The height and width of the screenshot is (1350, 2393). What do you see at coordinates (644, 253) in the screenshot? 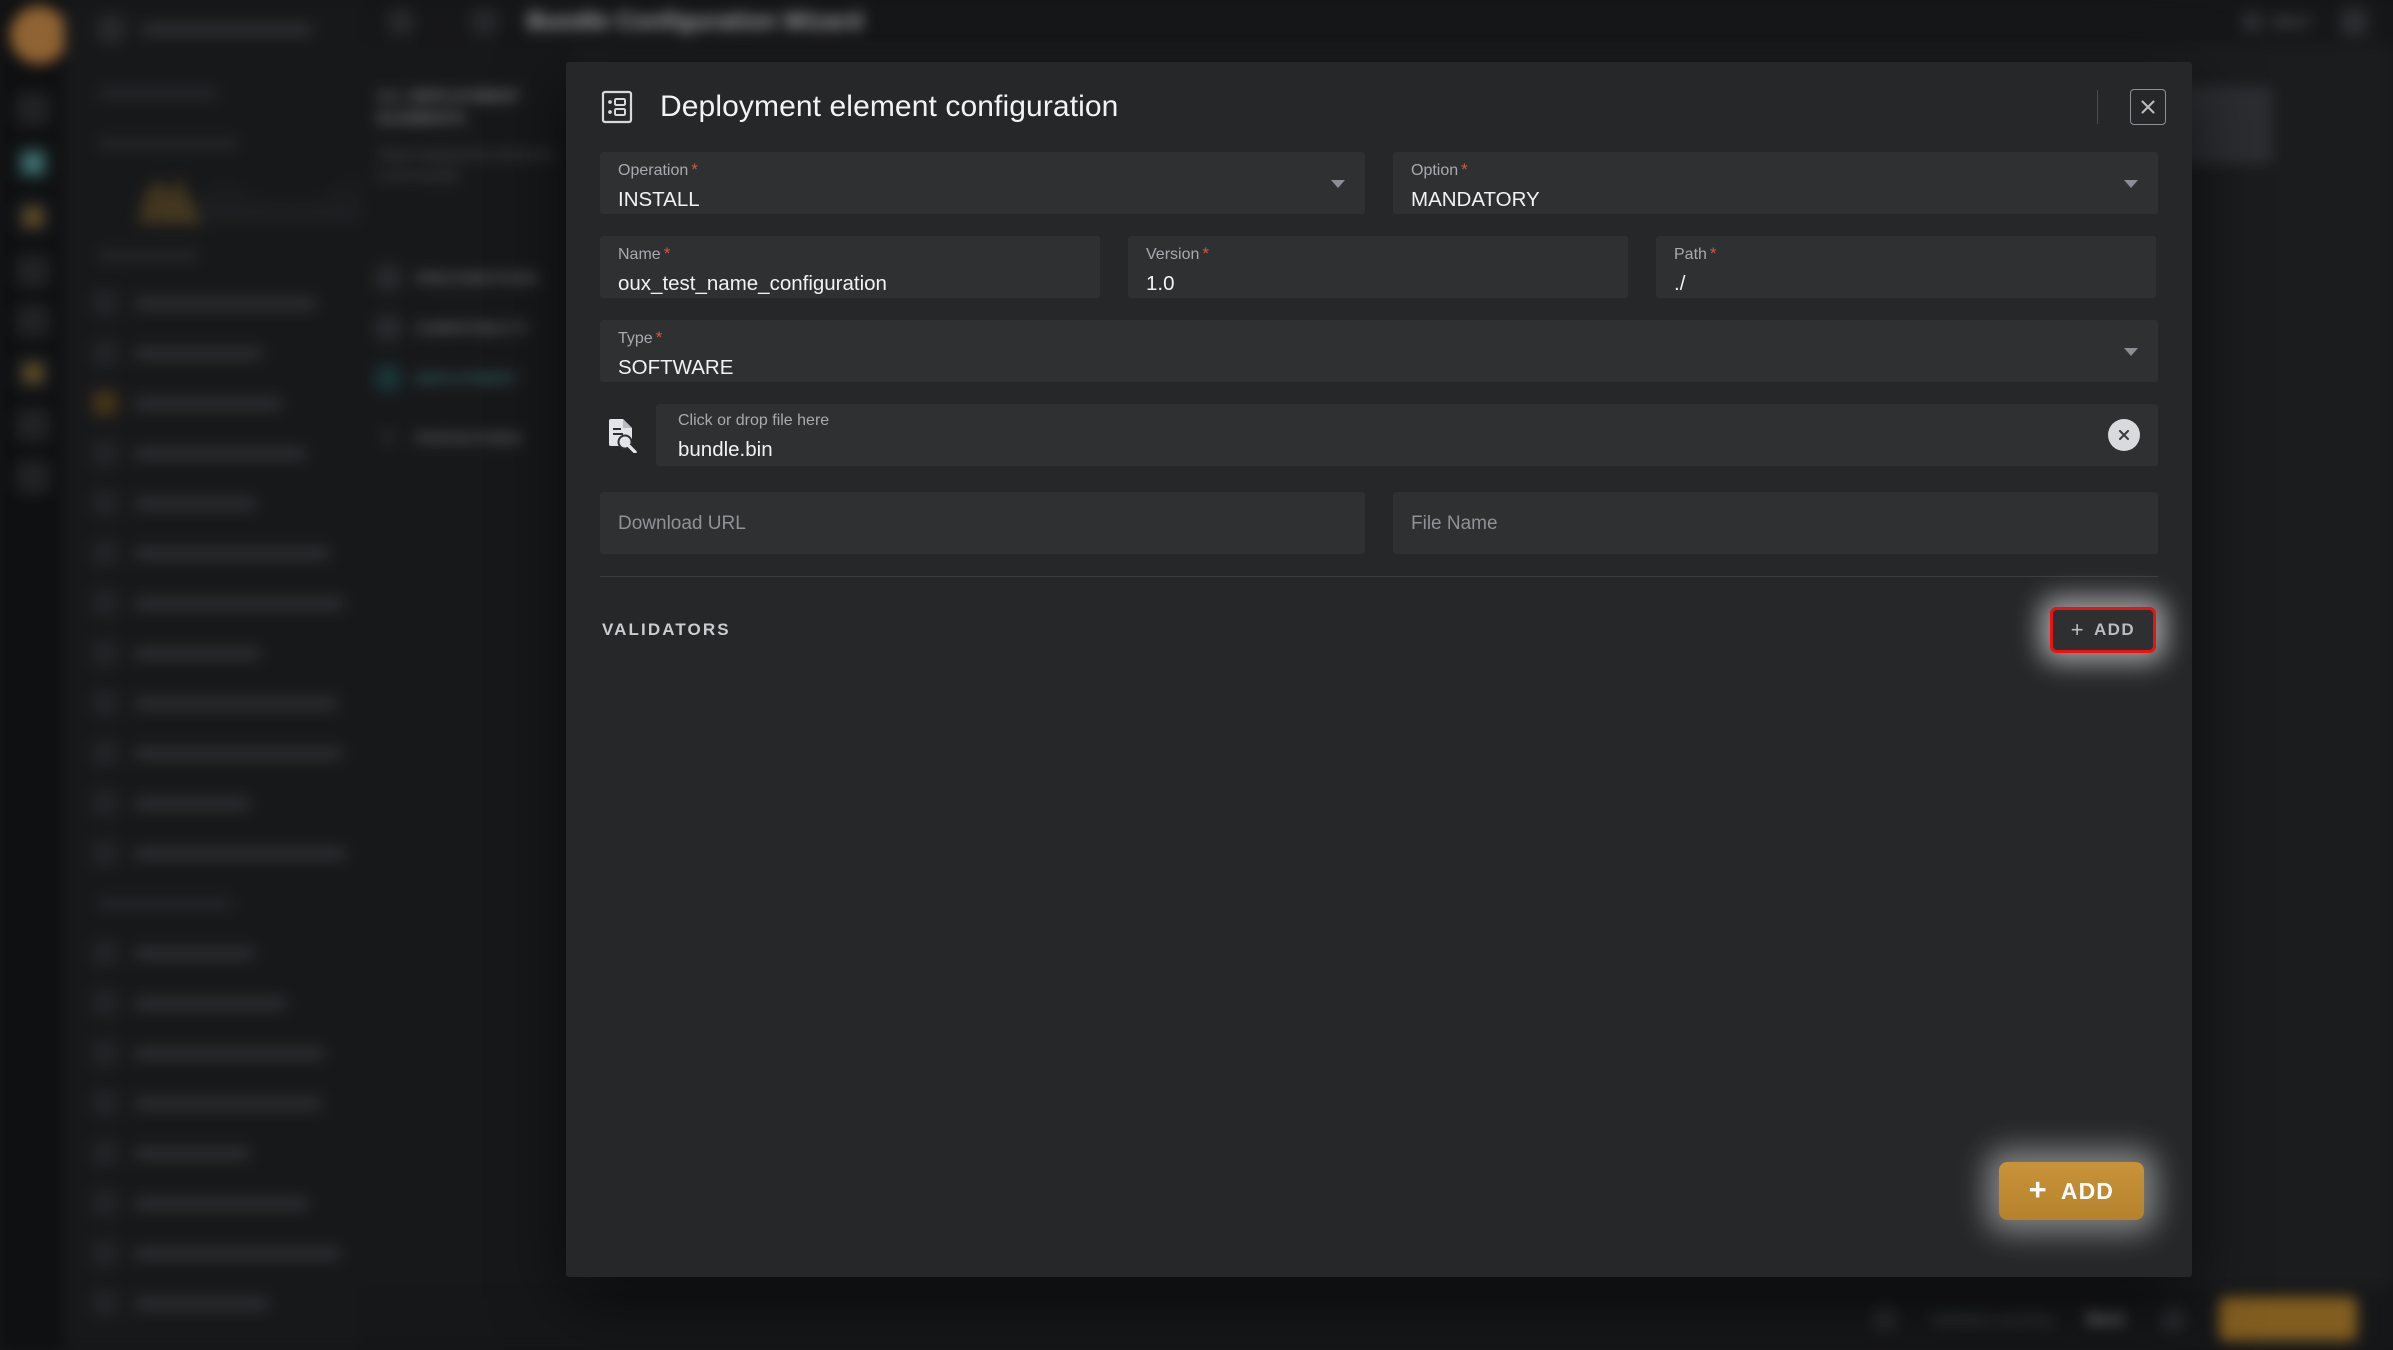
I see `name-label: Name *` at bounding box center [644, 253].